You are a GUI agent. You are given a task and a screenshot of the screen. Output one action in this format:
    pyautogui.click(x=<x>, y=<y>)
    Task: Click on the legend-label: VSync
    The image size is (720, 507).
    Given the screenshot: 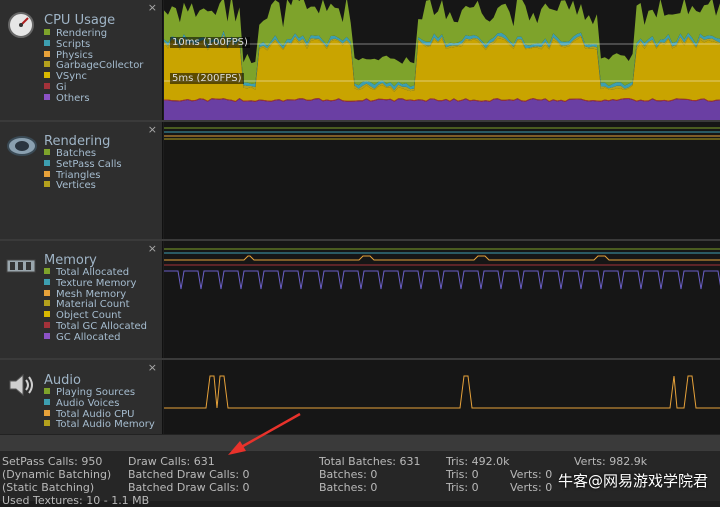 What is the action you would take?
    pyautogui.click(x=71, y=77)
    